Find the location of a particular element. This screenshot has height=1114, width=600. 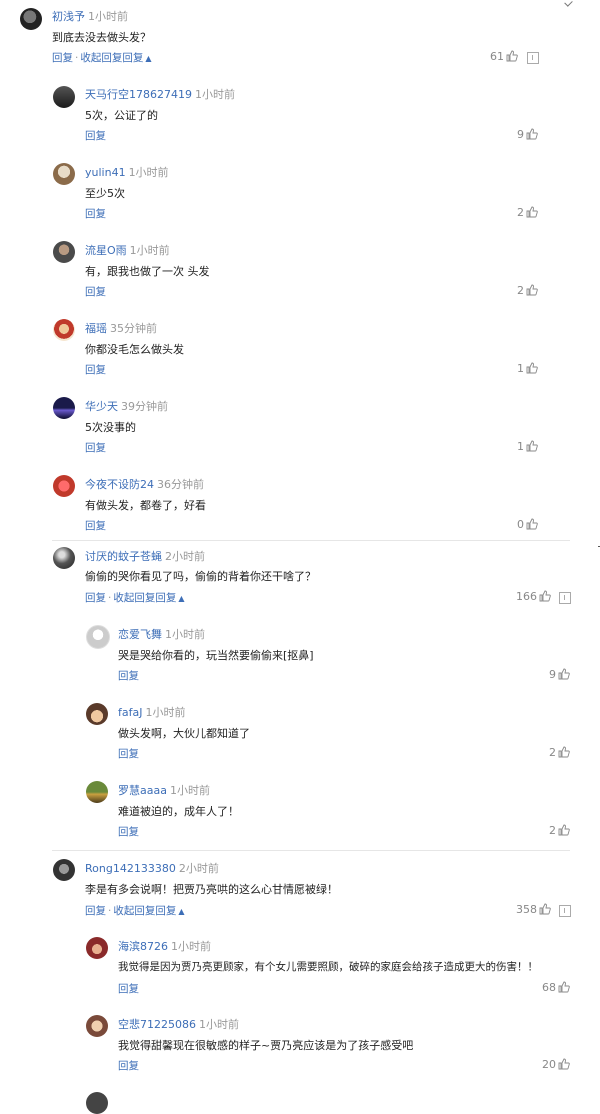

comment-text: 我觉得甜馨现在很敏感的样子~贾乃亮应该是为了孩子感受吧 is located at coordinates (266, 1045).